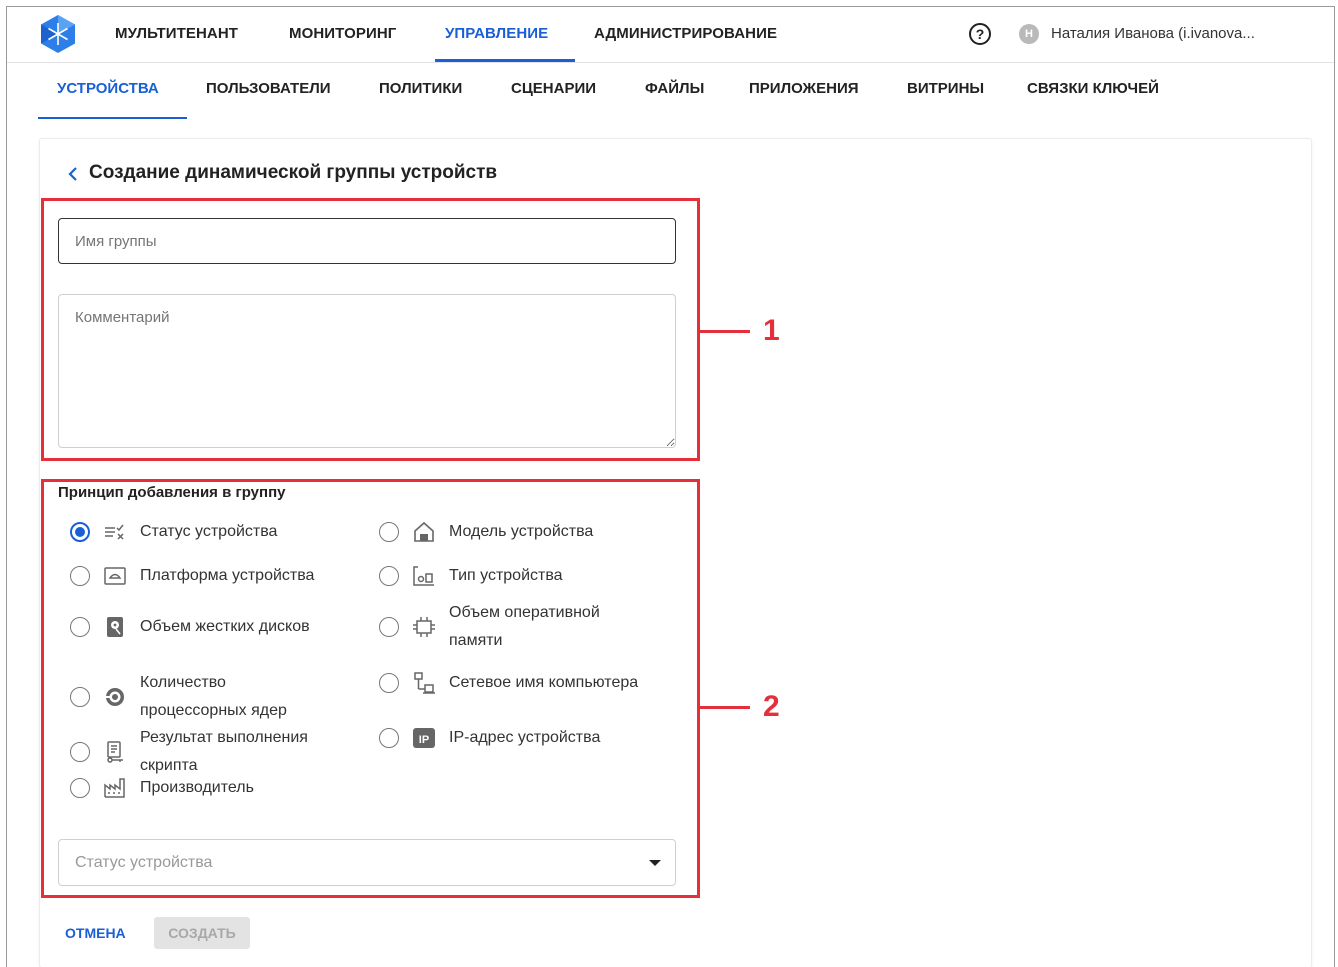  What do you see at coordinates (424, 627) in the screenshot?
I see `ram-icon` at bounding box center [424, 627].